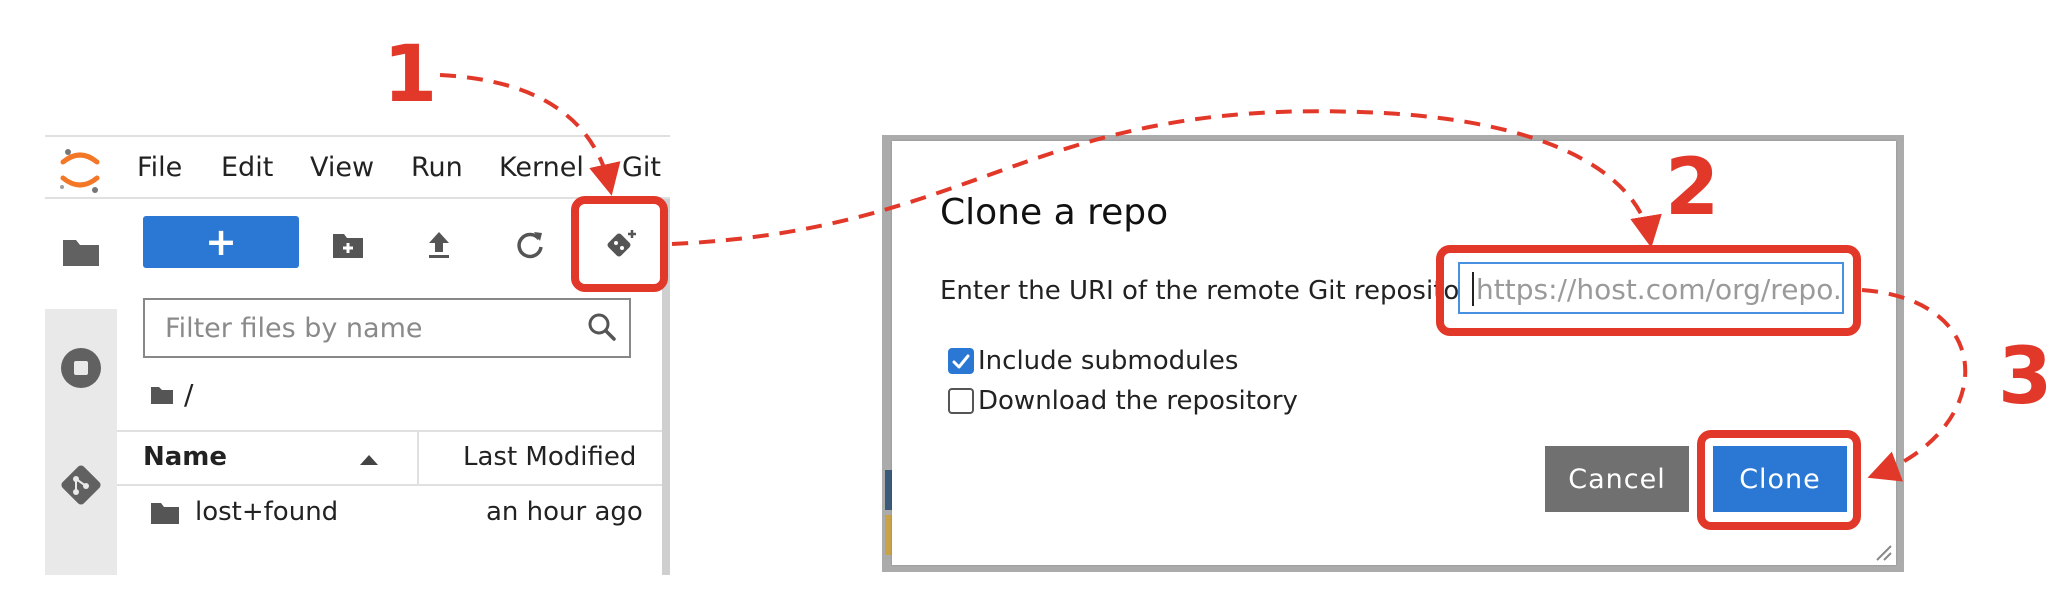 The image size is (2070, 598). What do you see at coordinates (1648, 290) in the screenshot?
I see `highlight-uri-input` at bounding box center [1648, 290].